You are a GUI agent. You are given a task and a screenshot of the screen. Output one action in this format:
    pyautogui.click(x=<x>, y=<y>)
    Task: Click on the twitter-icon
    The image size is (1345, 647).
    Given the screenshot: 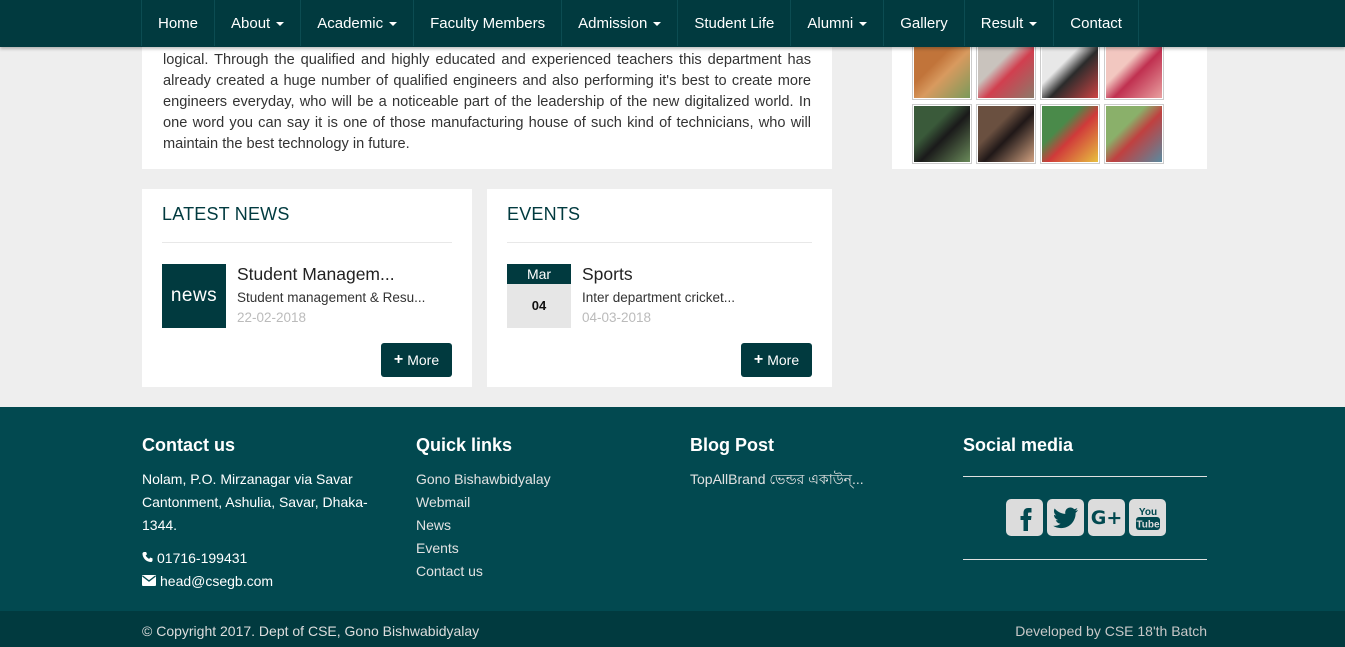 What is the action you would take?
    pyautogui.click(x=1065, y=517)
    